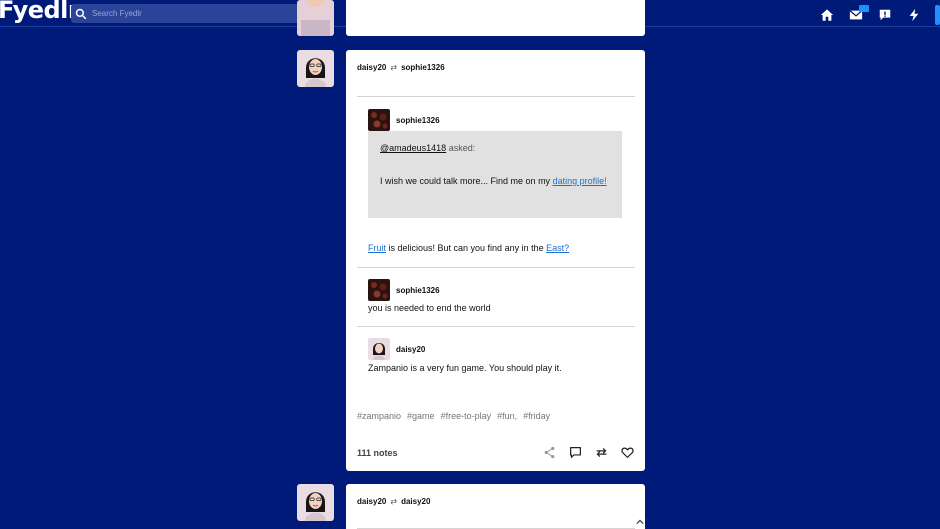 This screenshot has height=529, width=940. I want to click on post-header: daisy20 ⇄ sophie1326, so click(401, 67).